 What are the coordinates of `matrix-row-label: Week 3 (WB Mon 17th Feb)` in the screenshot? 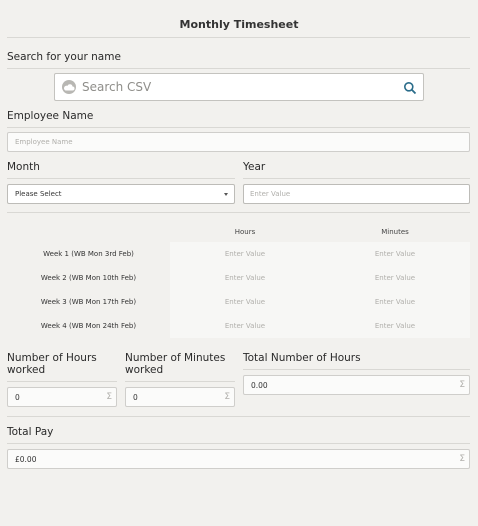 It's located at (88, 302).